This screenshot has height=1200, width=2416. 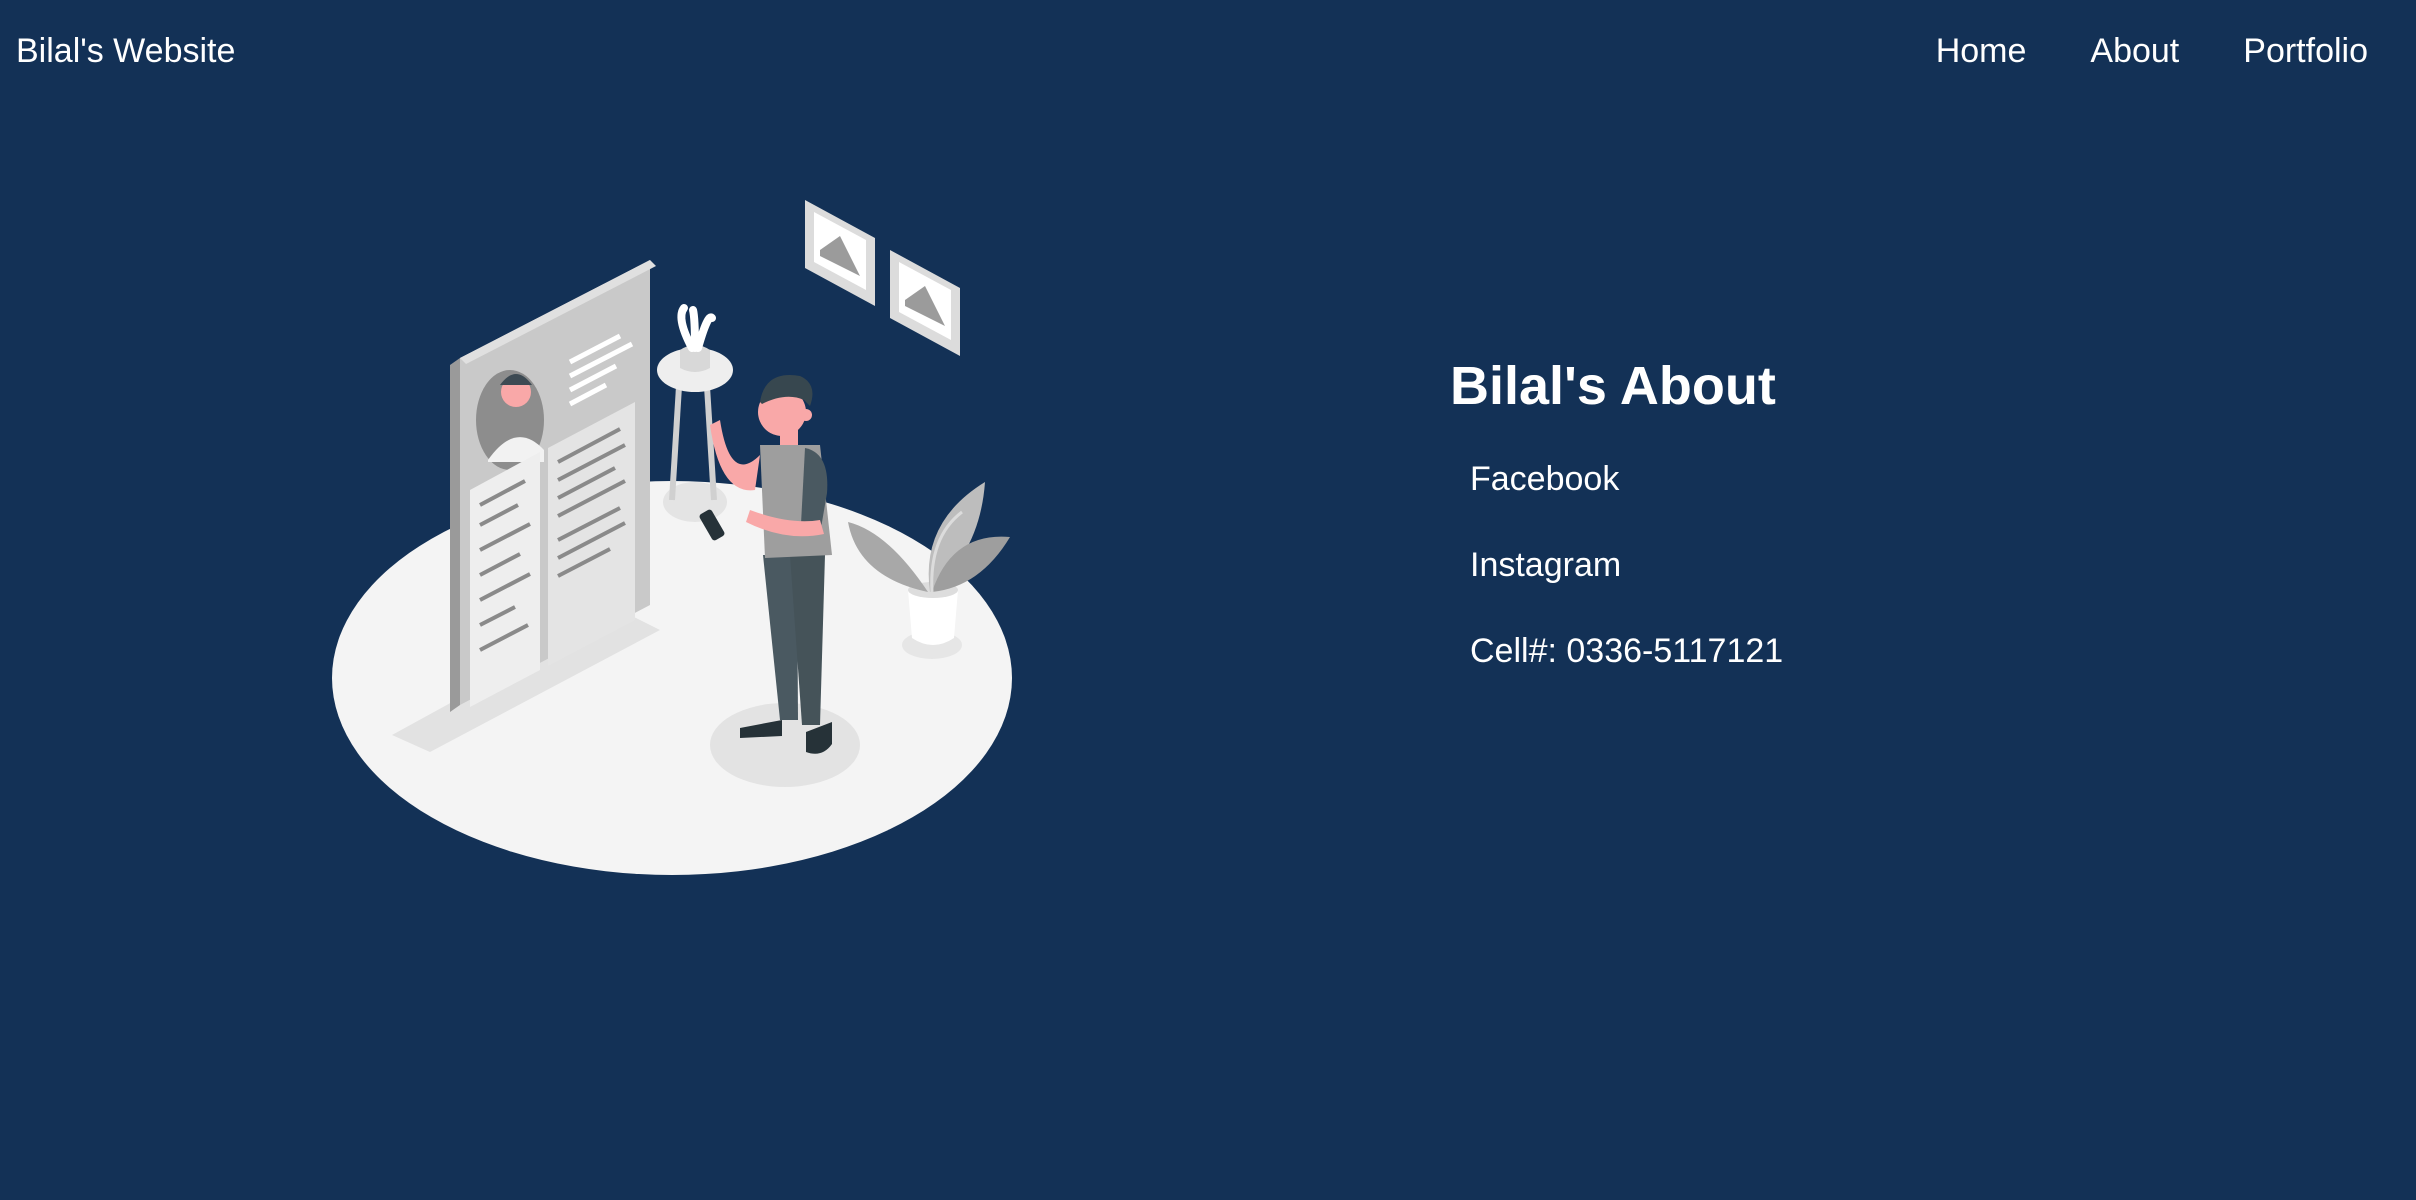 I want to click on main-nav: Home About Portfolio, so click(x=2152, y=51).